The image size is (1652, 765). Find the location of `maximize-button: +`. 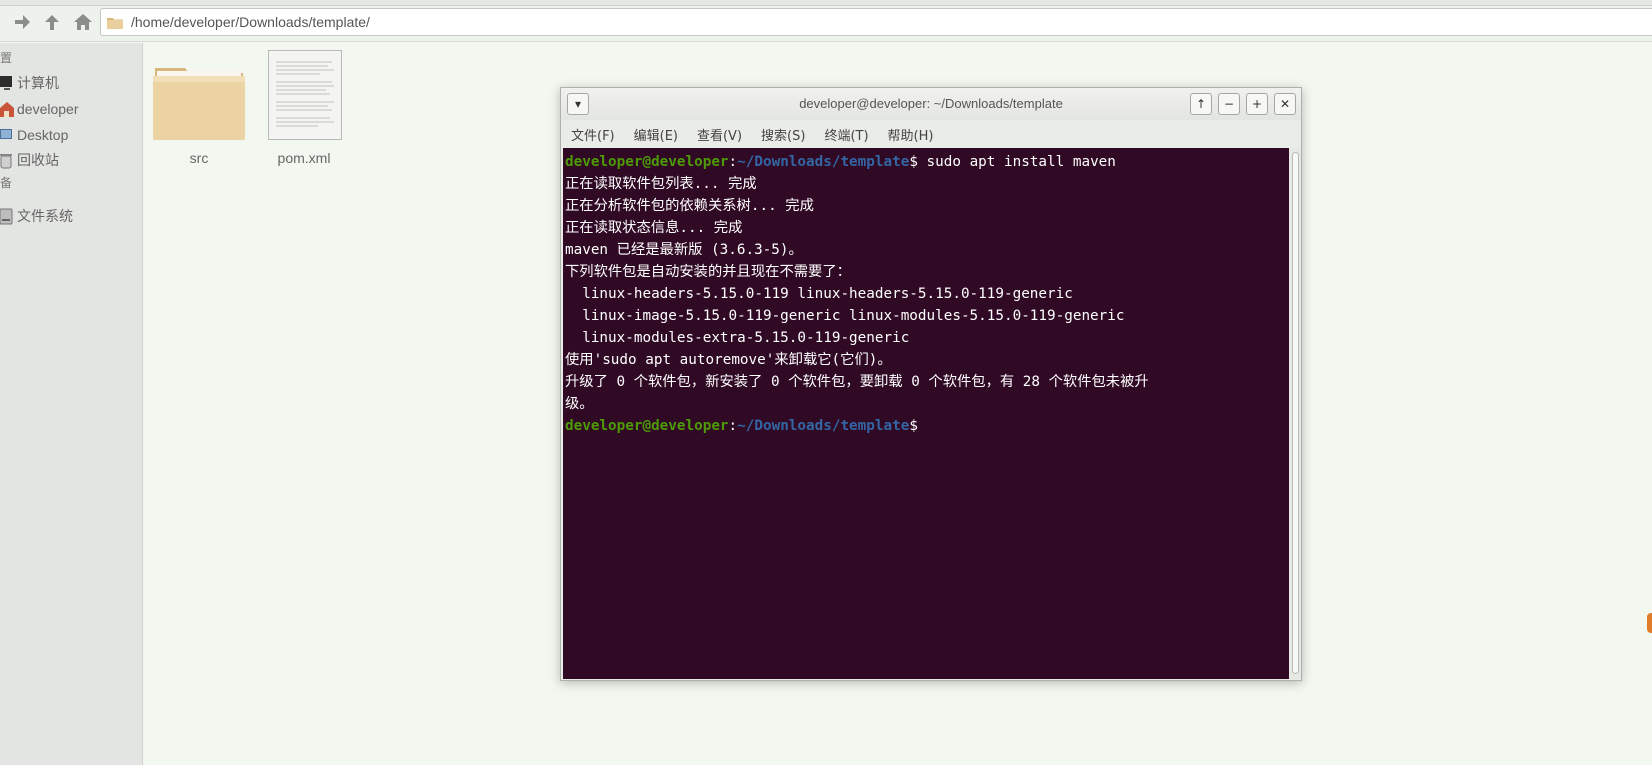

maximize-button: + is located at coordinates (1257, 104).